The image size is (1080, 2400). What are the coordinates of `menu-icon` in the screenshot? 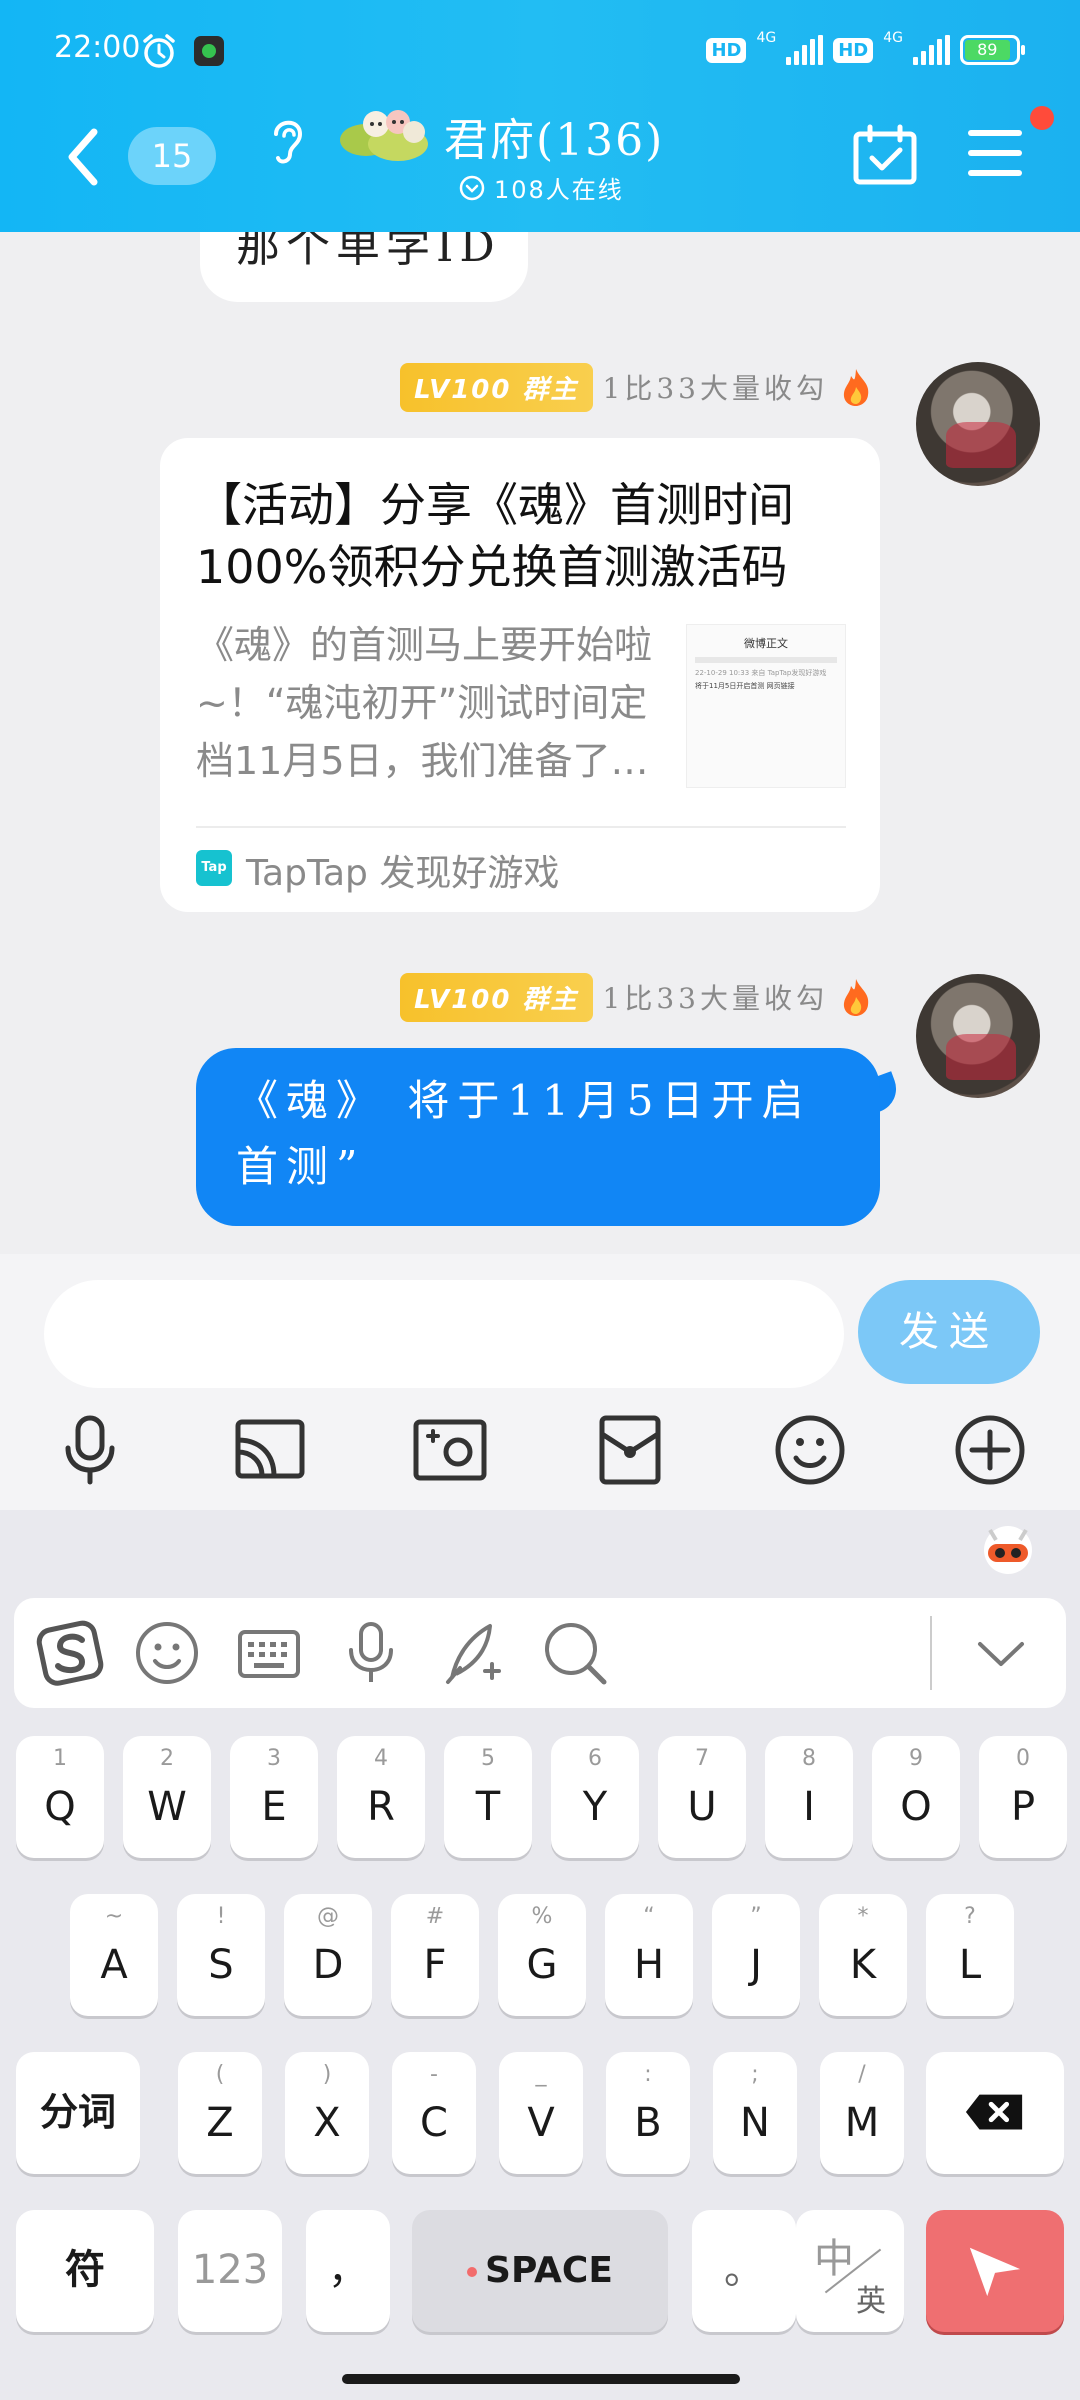 It's located at (995, 153).